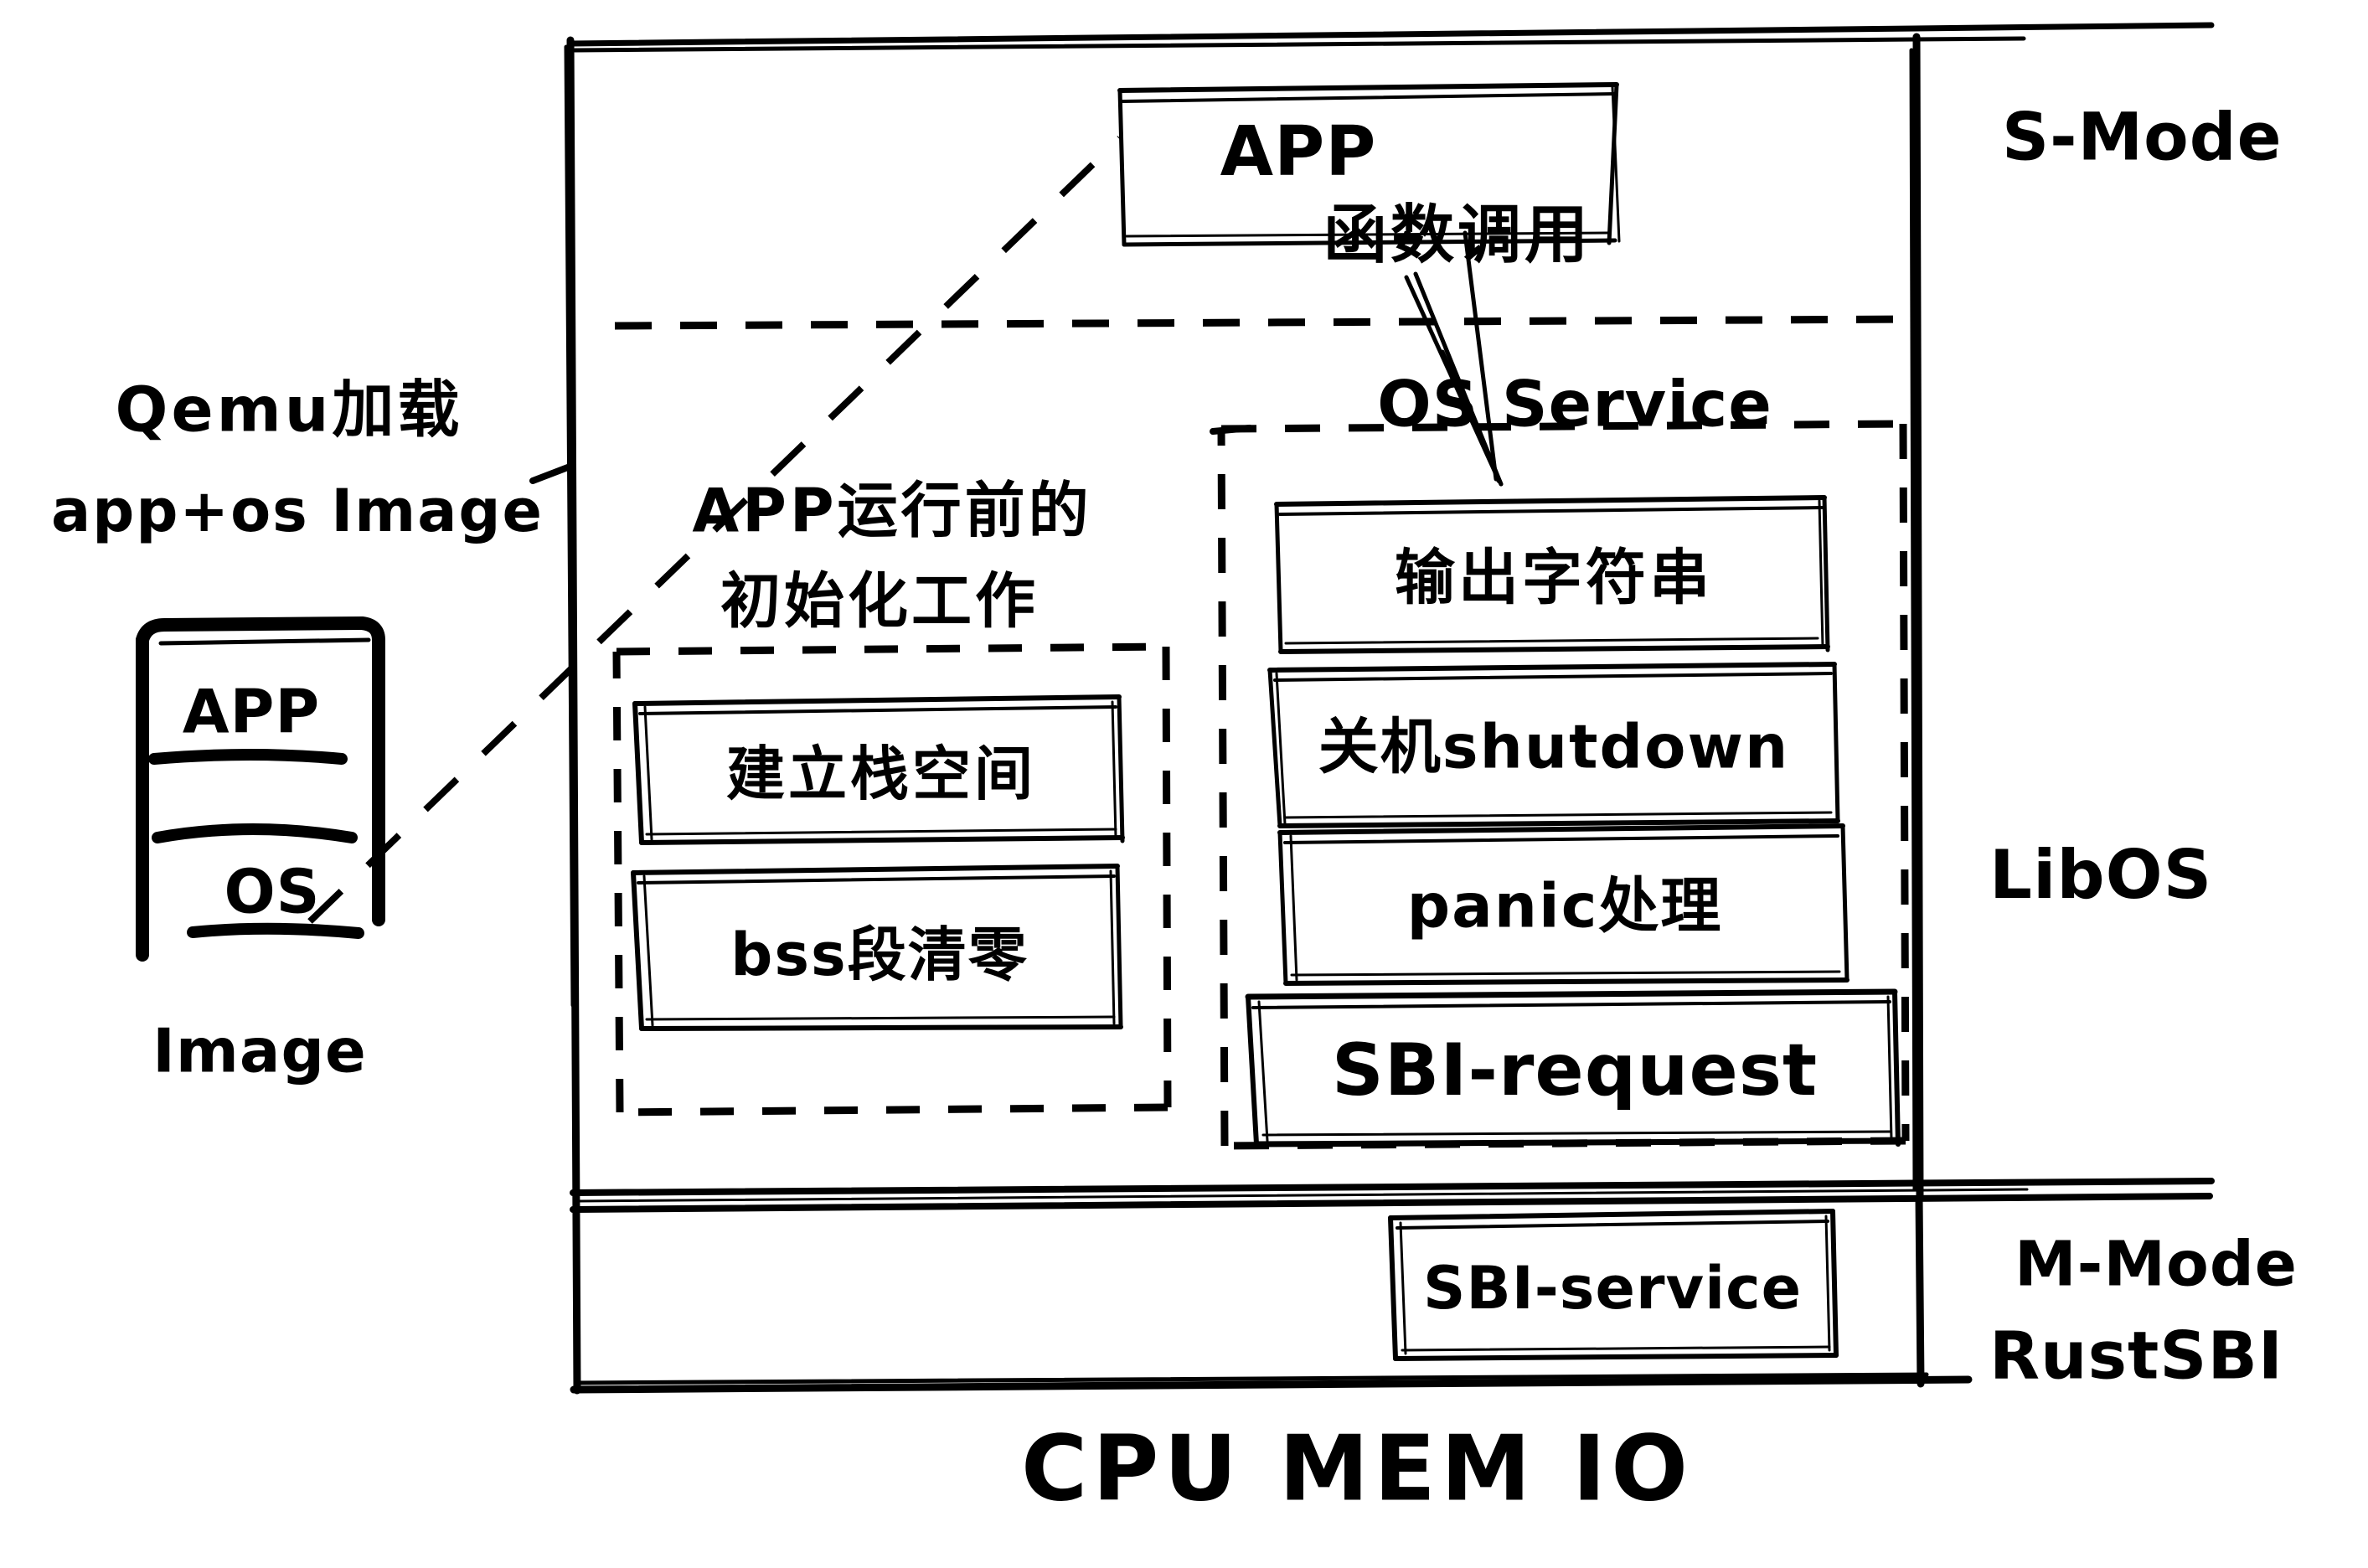 The image size is (2368, 1568). What do you see at coordinates (251, 712) in the screenshot?
I see `image-app-label: APP` at bounding box center [251, 712].